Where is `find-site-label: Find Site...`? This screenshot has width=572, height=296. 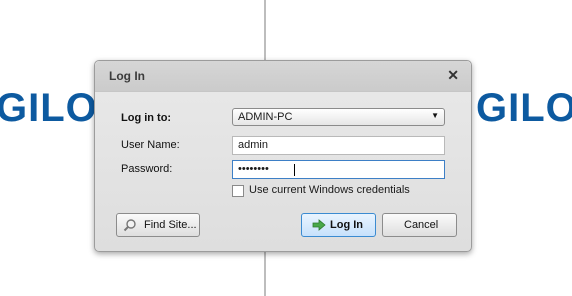
find-site-label: Find Site... is located at coordinates (170, 225).